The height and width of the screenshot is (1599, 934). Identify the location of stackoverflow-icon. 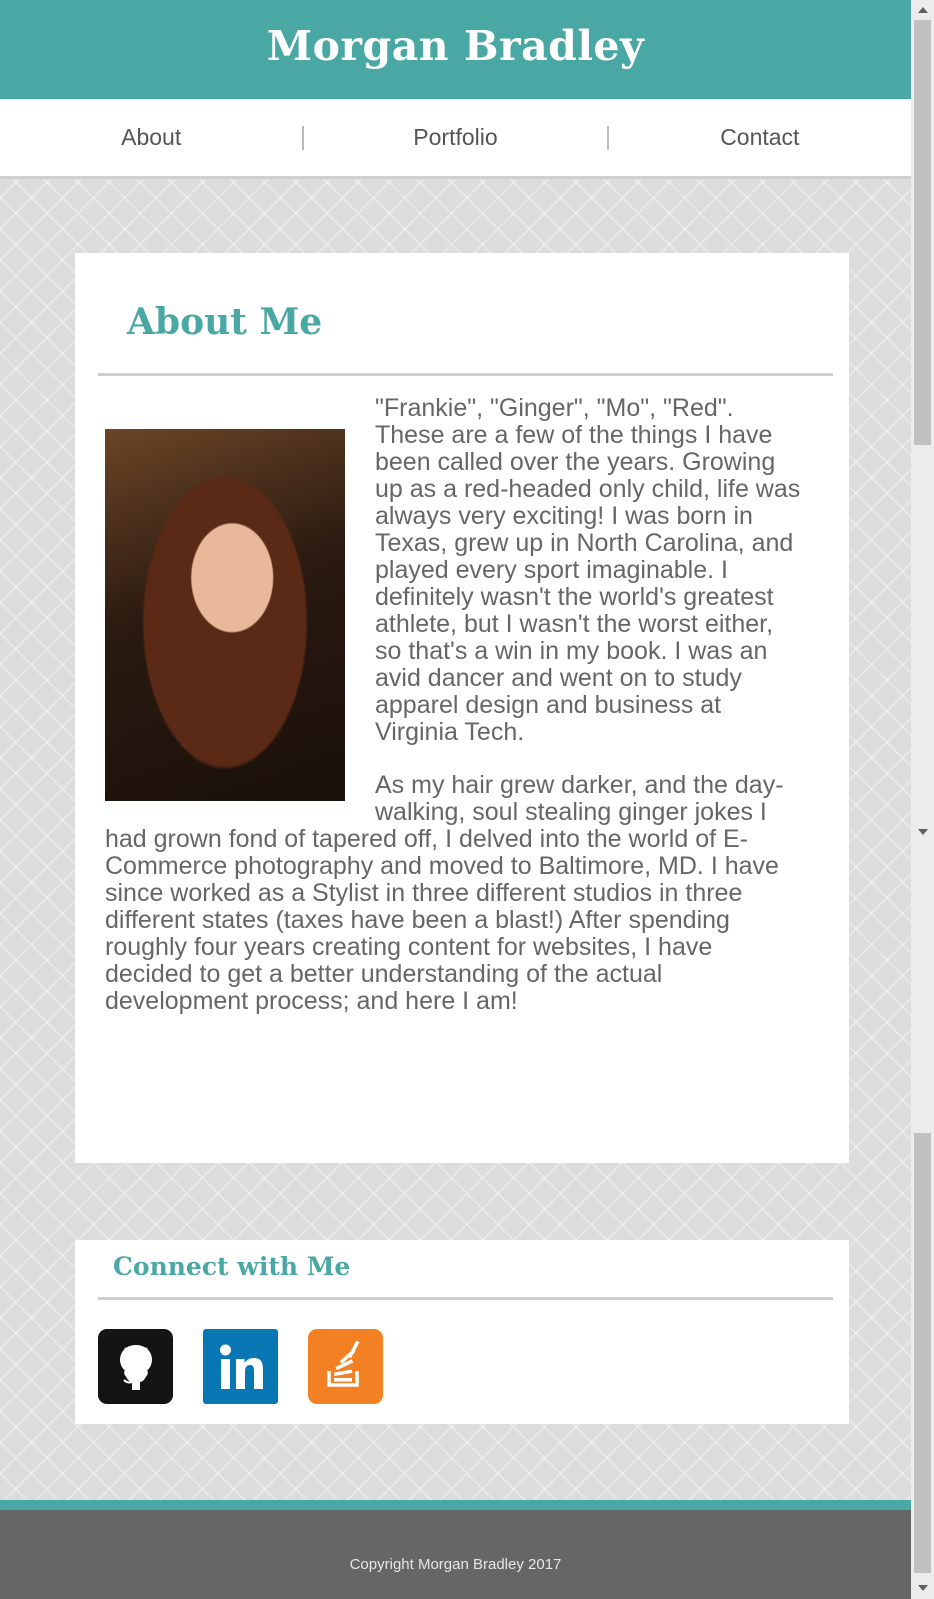
(342, 1363).